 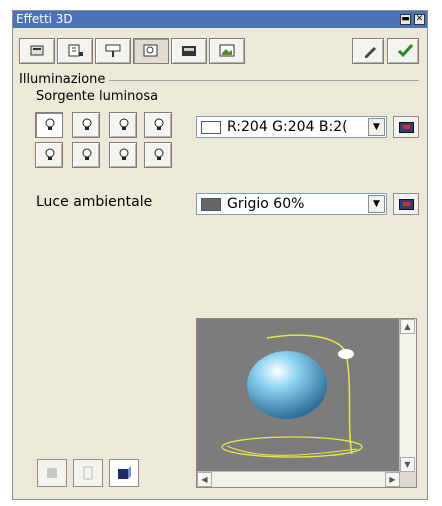 I want to click on window-title: Effetti 3D, so click(x=44, y=19).